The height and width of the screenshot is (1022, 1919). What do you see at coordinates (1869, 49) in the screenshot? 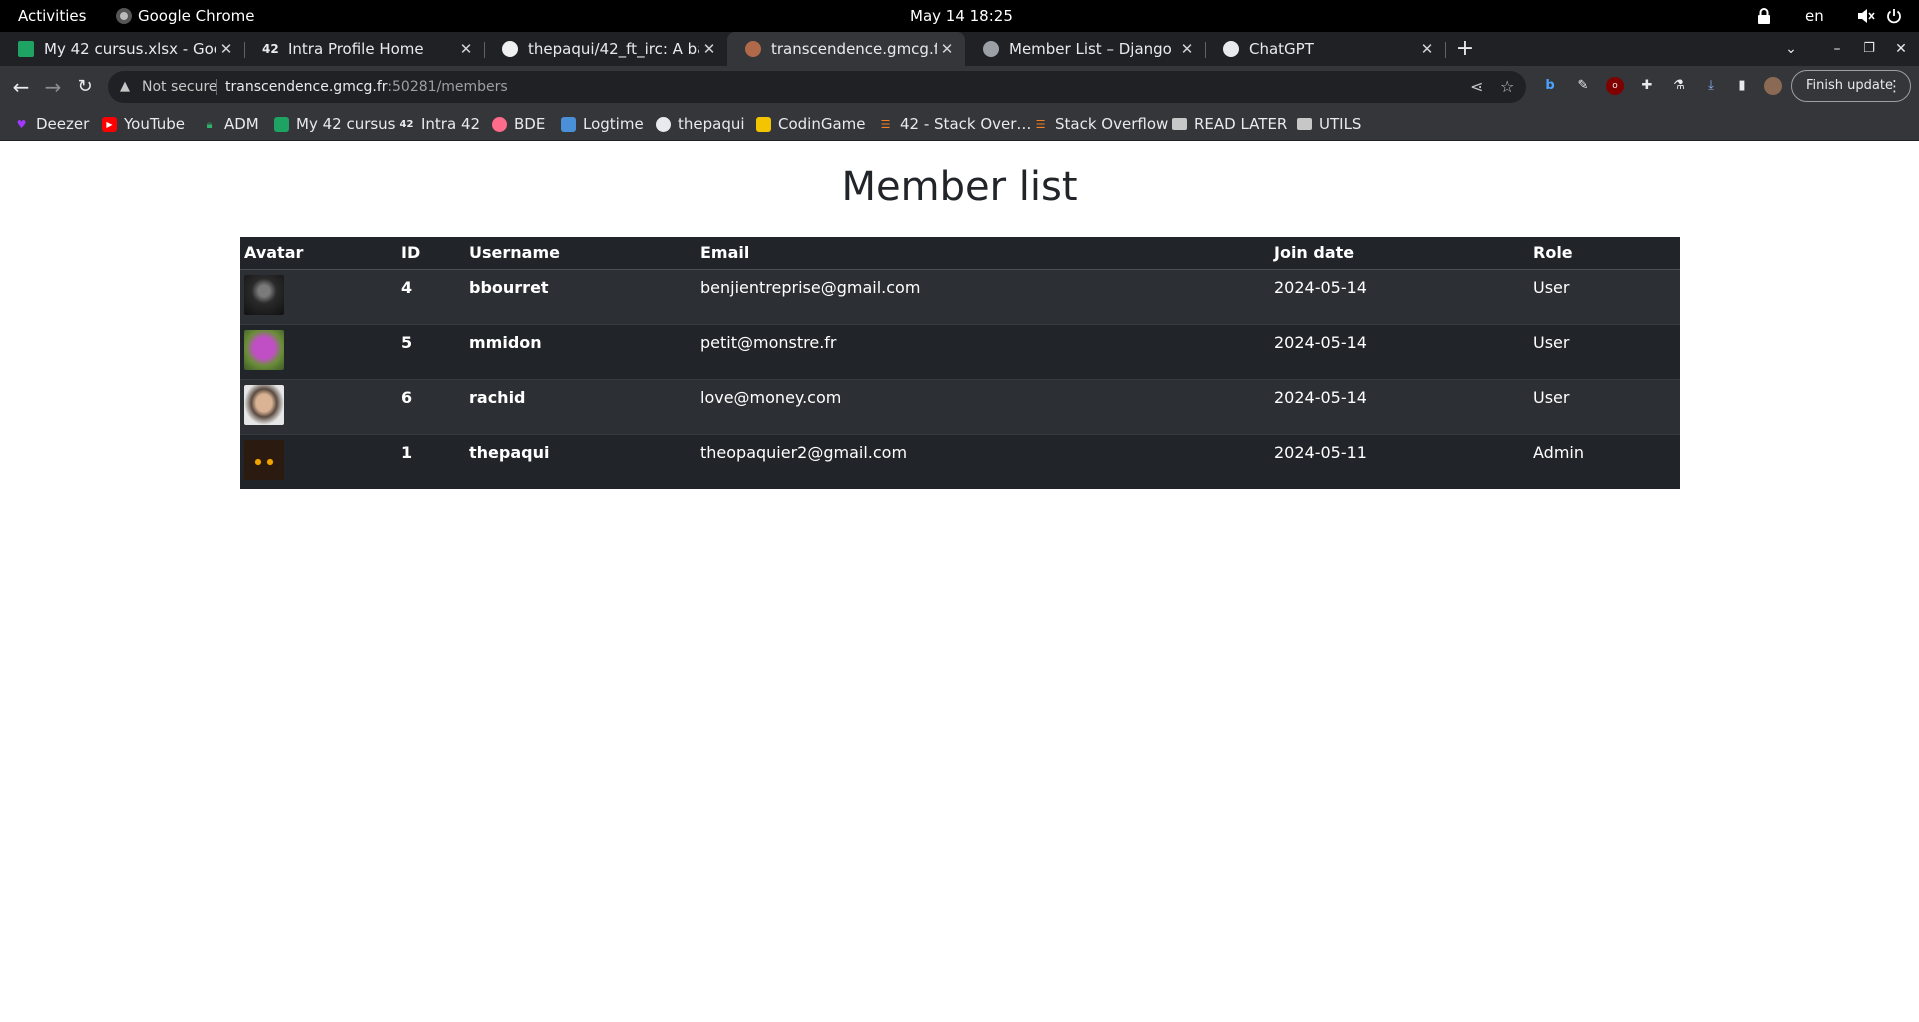
I see `restore-icon: ❐` at bounding box center [1869, 49].